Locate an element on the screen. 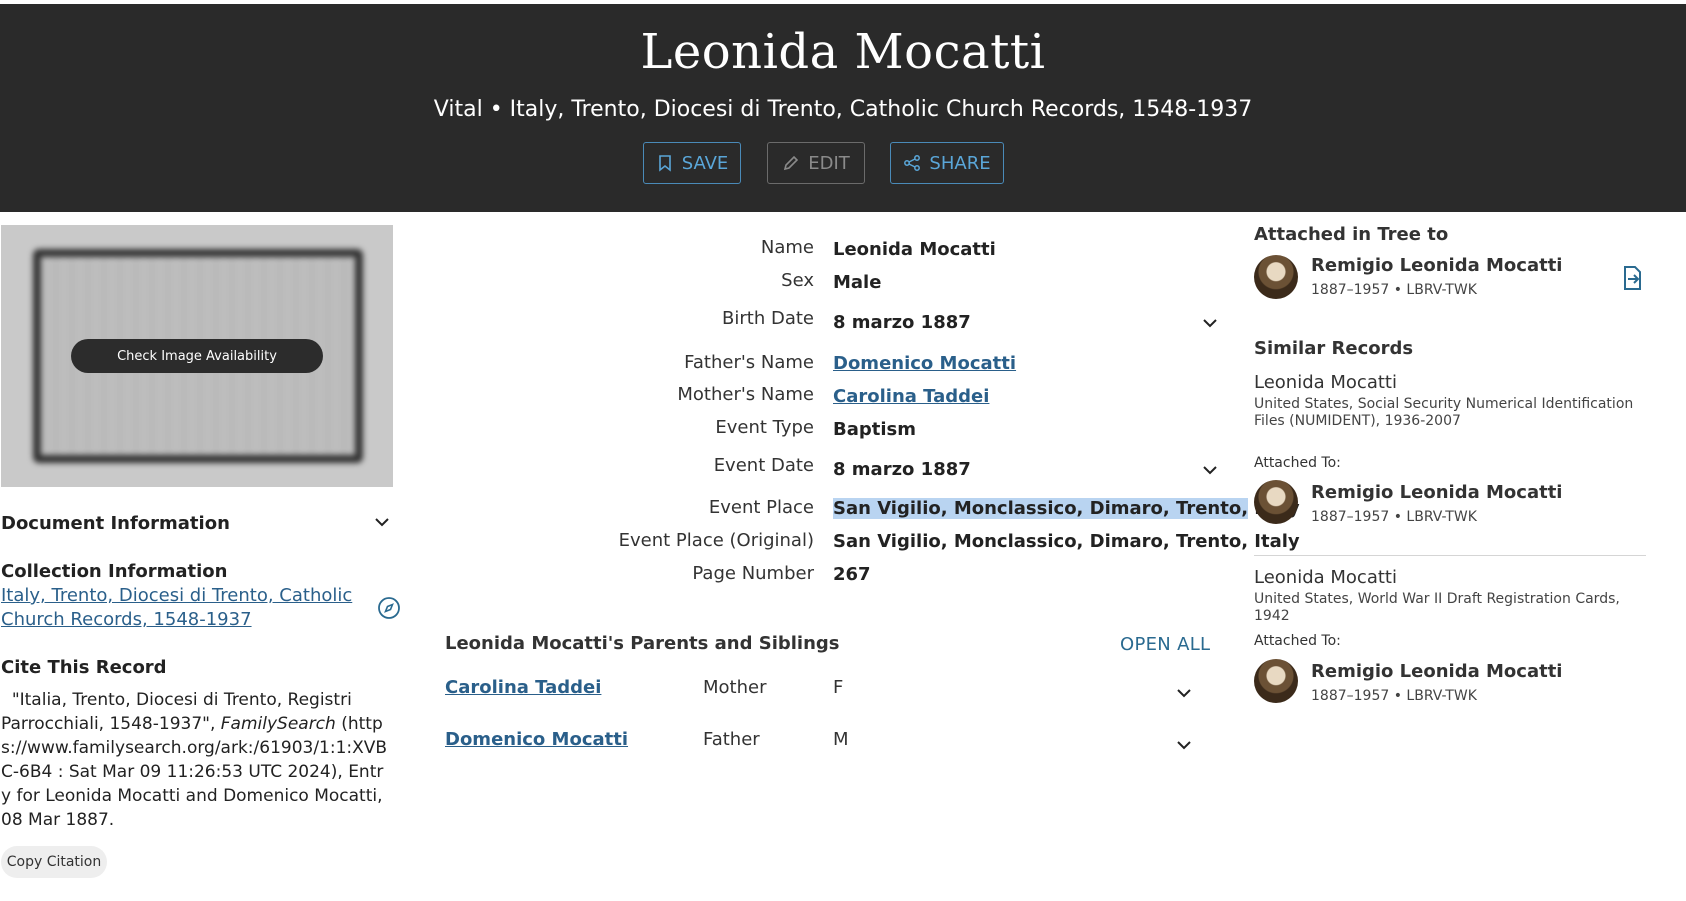  share-button: SHARE is located at coordinates (947, 163).